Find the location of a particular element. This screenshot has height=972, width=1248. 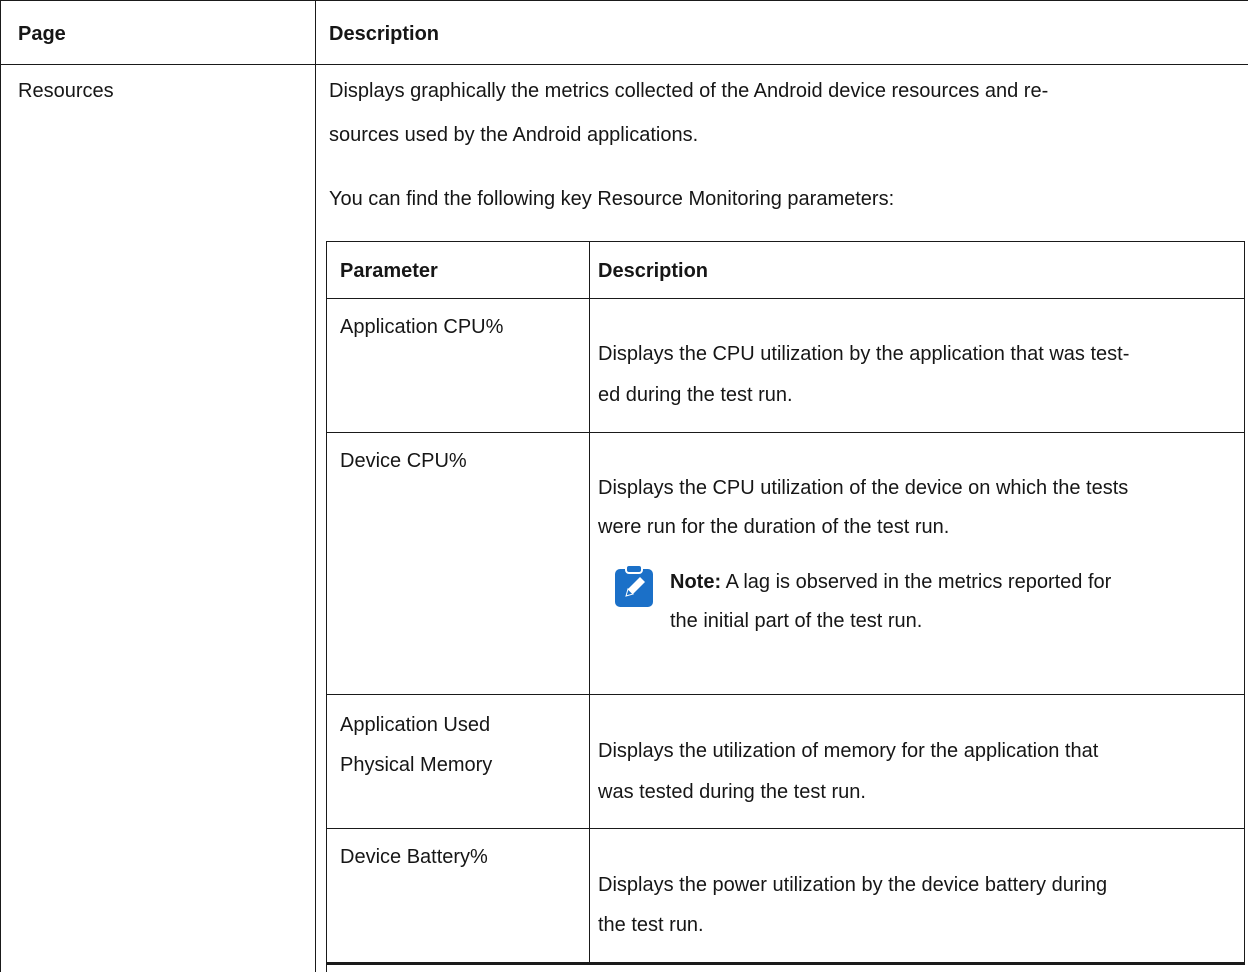

inner-column-divider is located at coordinates (589, 603).